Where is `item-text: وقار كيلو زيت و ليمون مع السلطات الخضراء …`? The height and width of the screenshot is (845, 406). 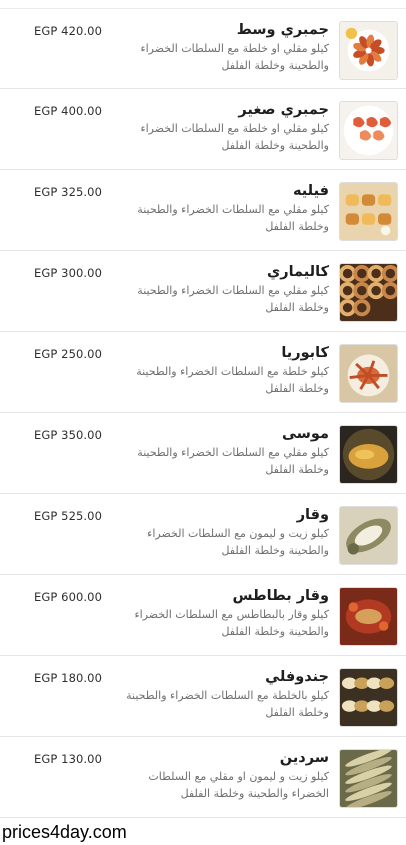
item-text: وقار كيلو زيت و ليمون مع السلطات الخضراء … is located at coordinates (224, 532).